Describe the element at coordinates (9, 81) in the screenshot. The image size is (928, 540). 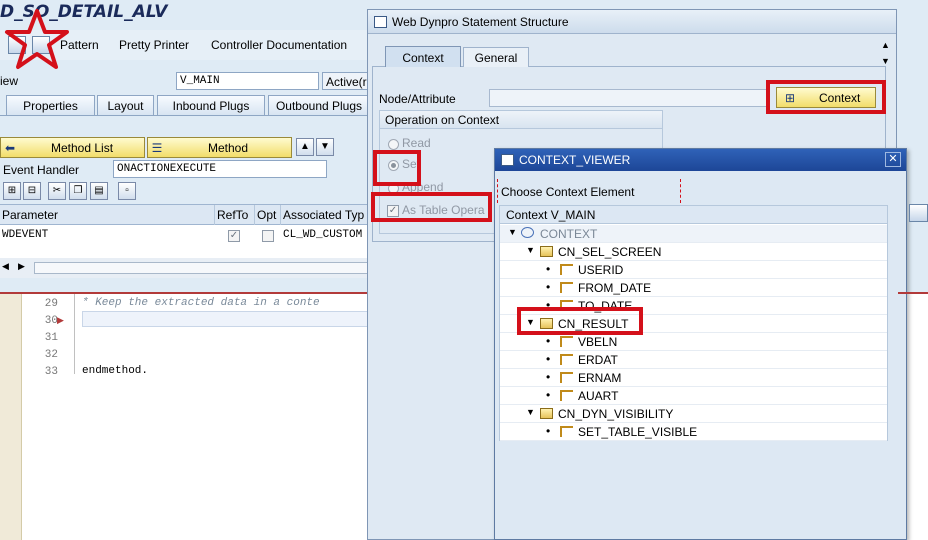
I see `view-label: iew` at that location.